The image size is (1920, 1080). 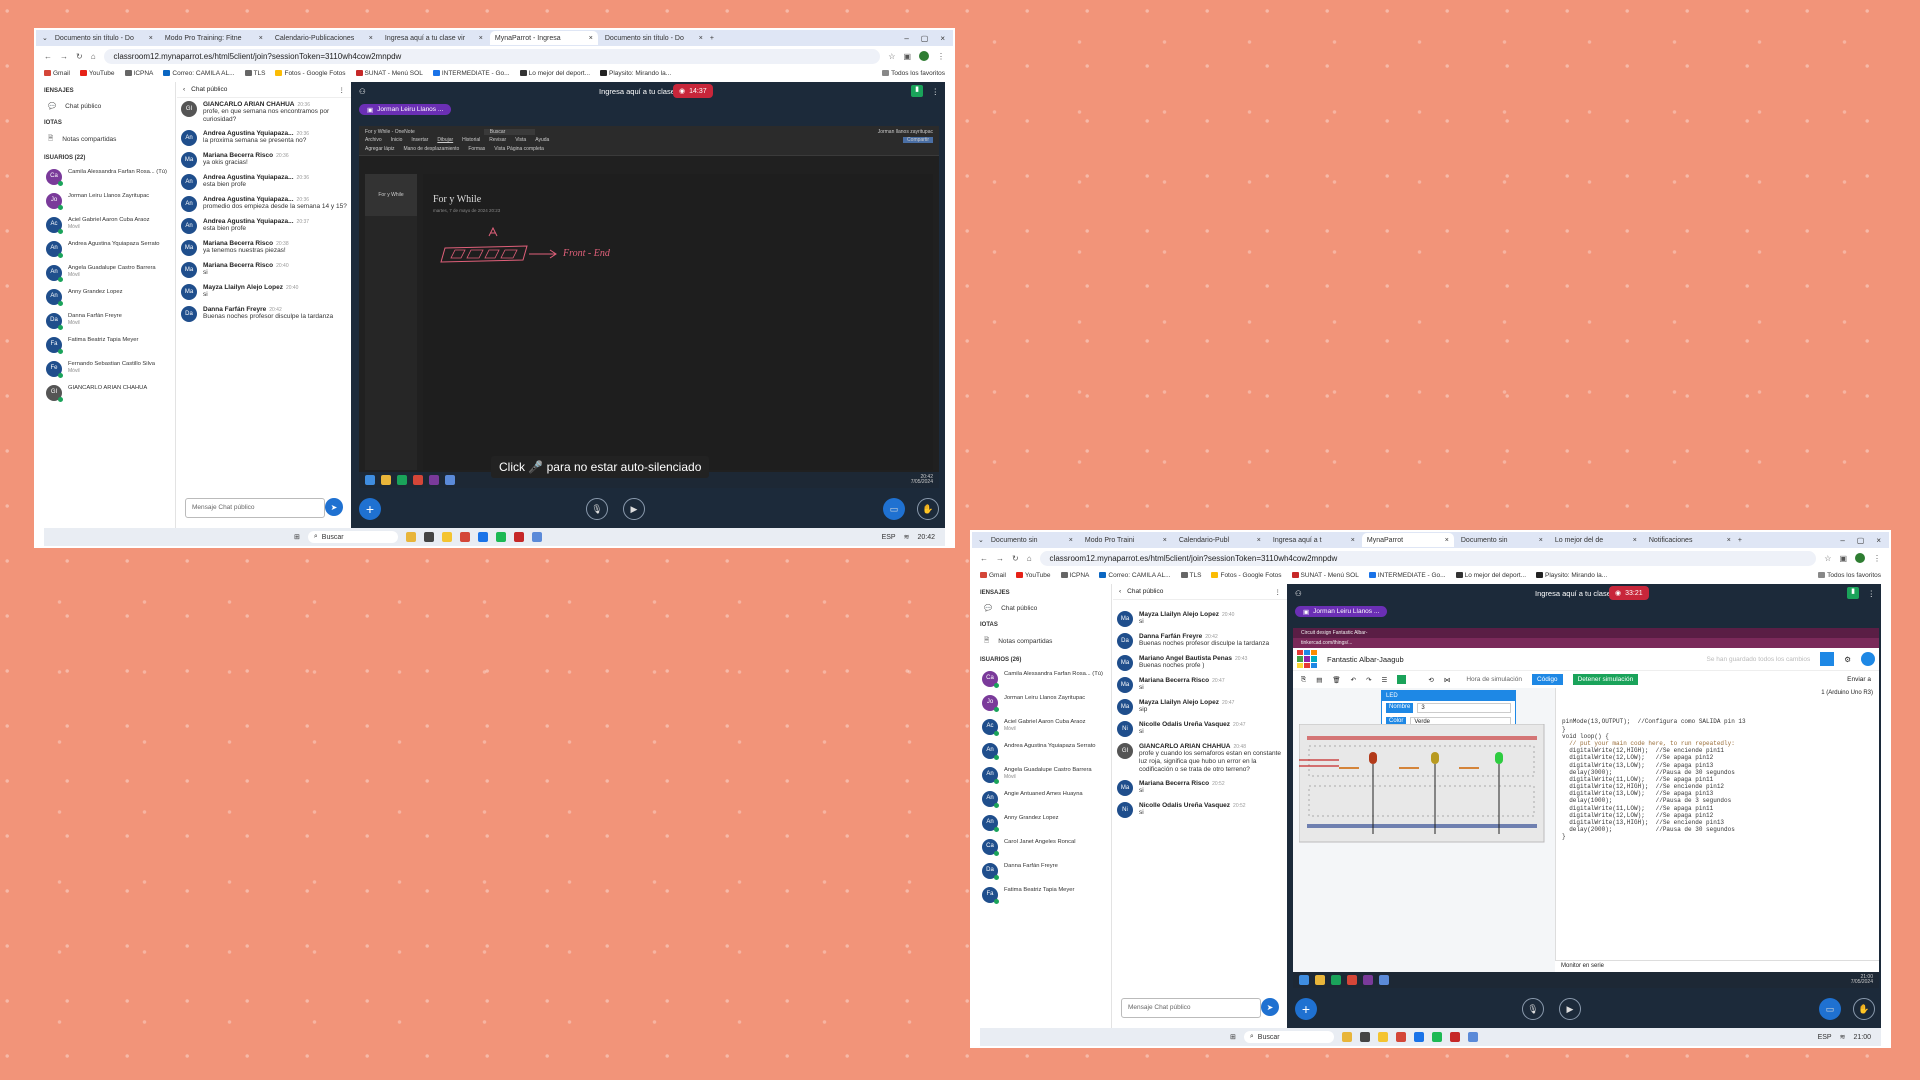 What do you see at coordinates (352, 537) in the screenshot?
I see `taskbar-search: ⌕ Buscar` at bounding box center [352, 537].